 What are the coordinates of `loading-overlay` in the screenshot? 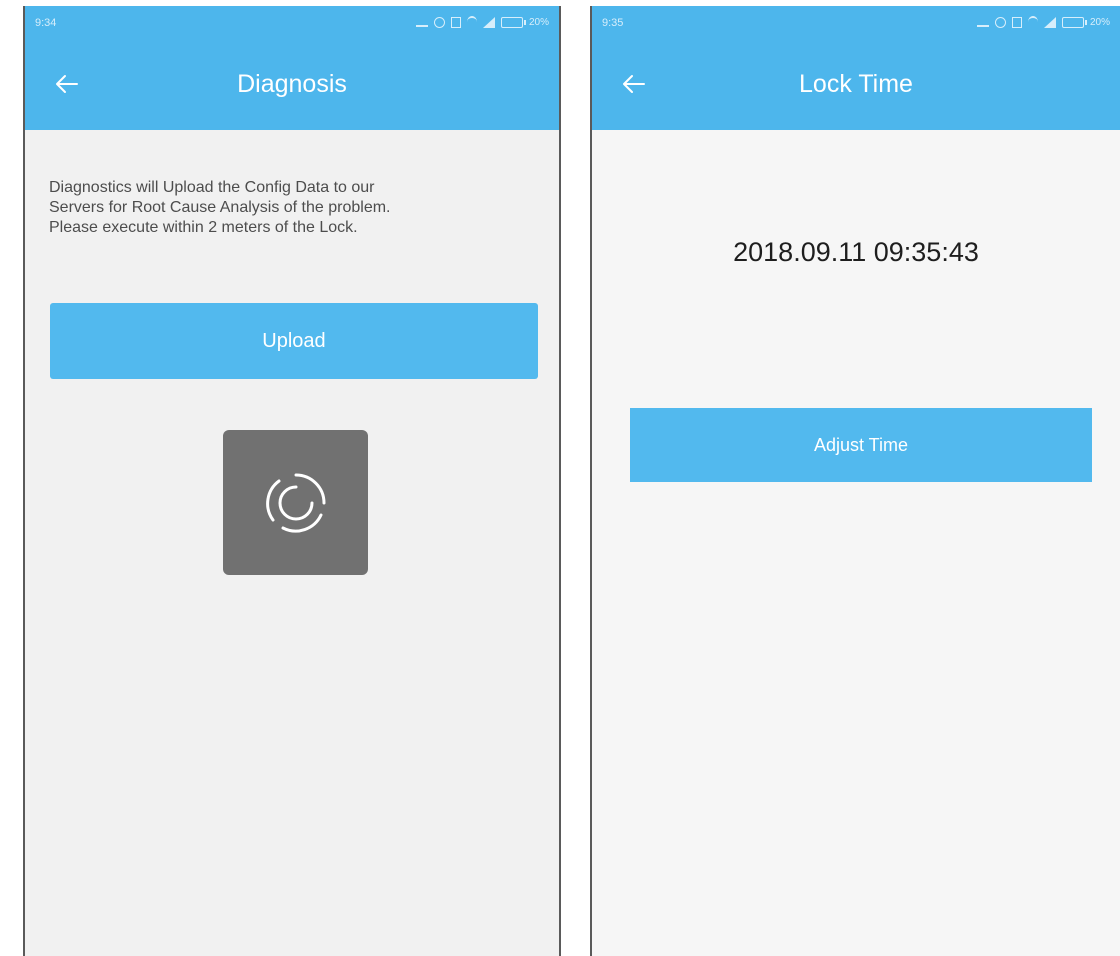 It's located at (295, 502).